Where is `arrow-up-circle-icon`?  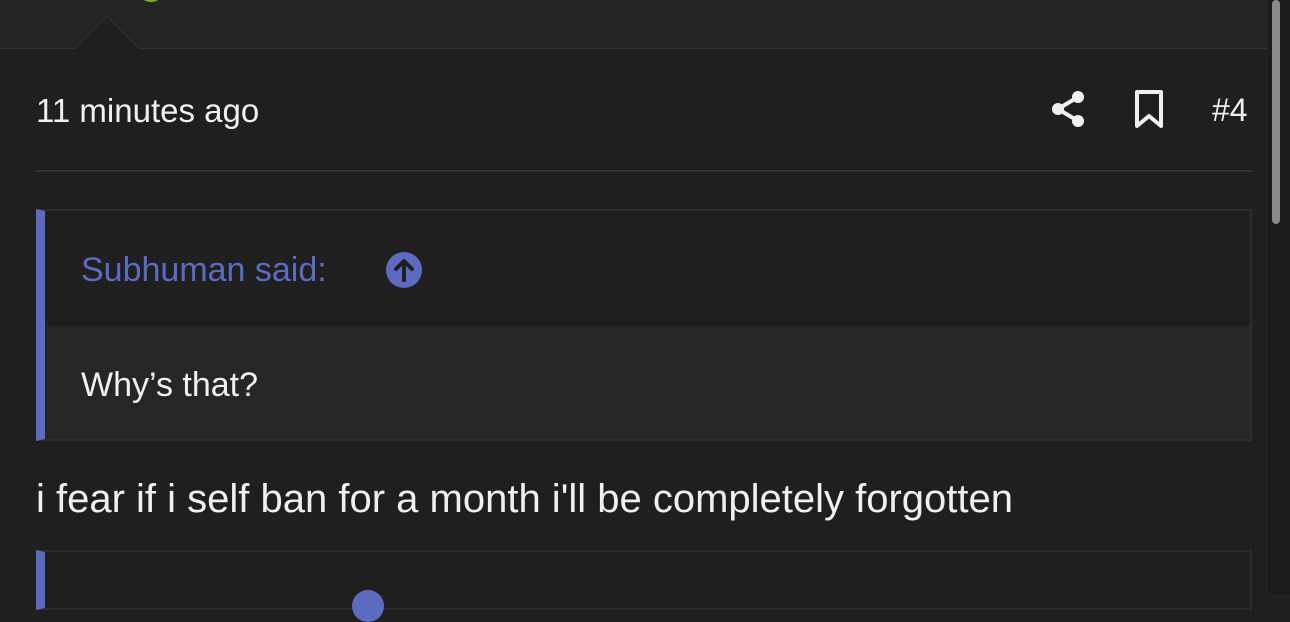 arrow-up-circle-icon is located at coordinates (404, 270).